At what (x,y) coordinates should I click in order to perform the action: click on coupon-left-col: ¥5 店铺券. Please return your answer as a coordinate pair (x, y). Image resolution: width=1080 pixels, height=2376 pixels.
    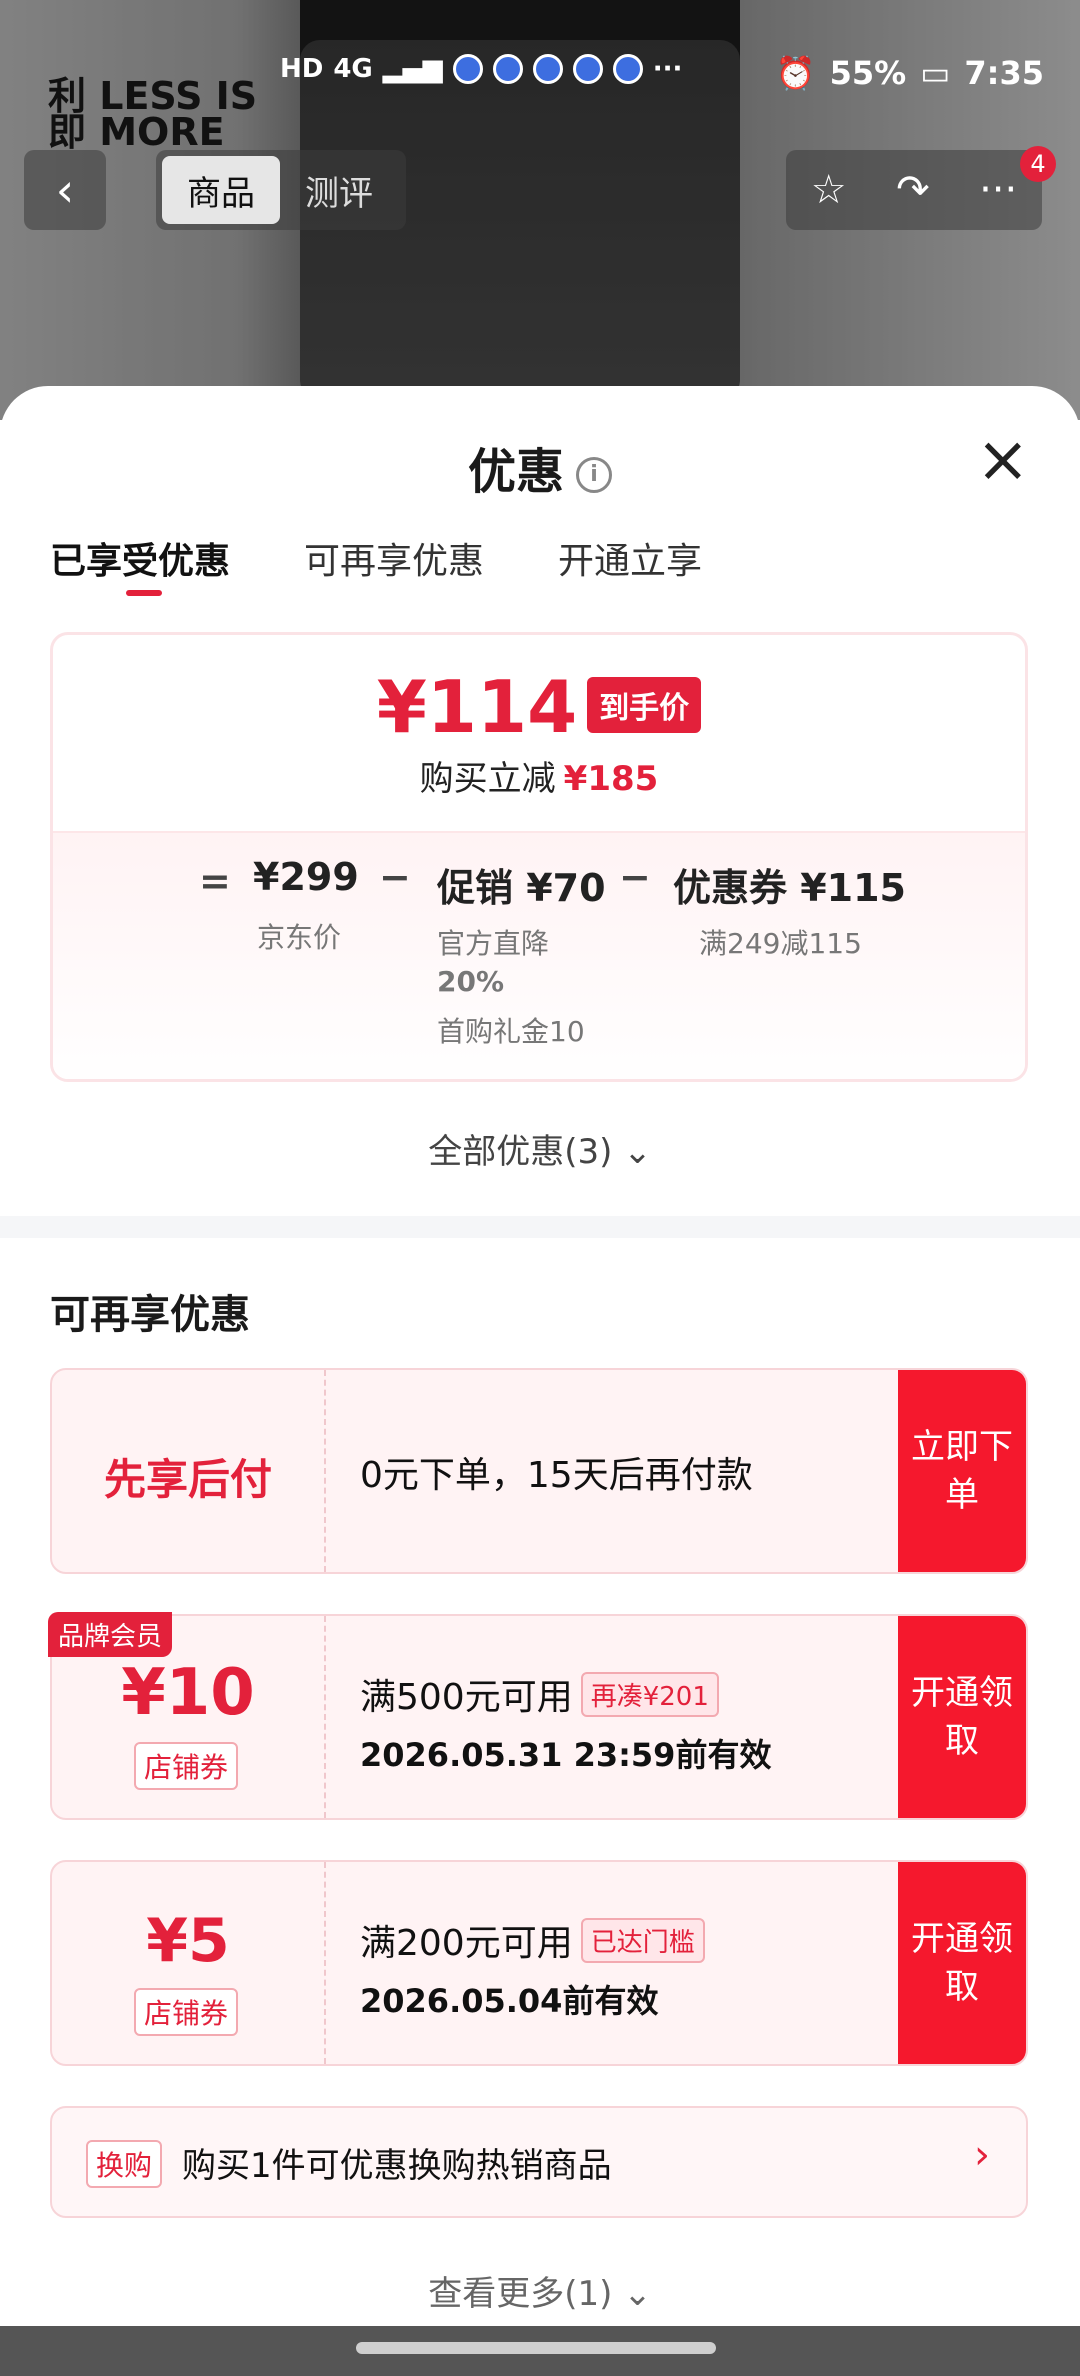
    Looking at the image, I should click on (189, 1963).